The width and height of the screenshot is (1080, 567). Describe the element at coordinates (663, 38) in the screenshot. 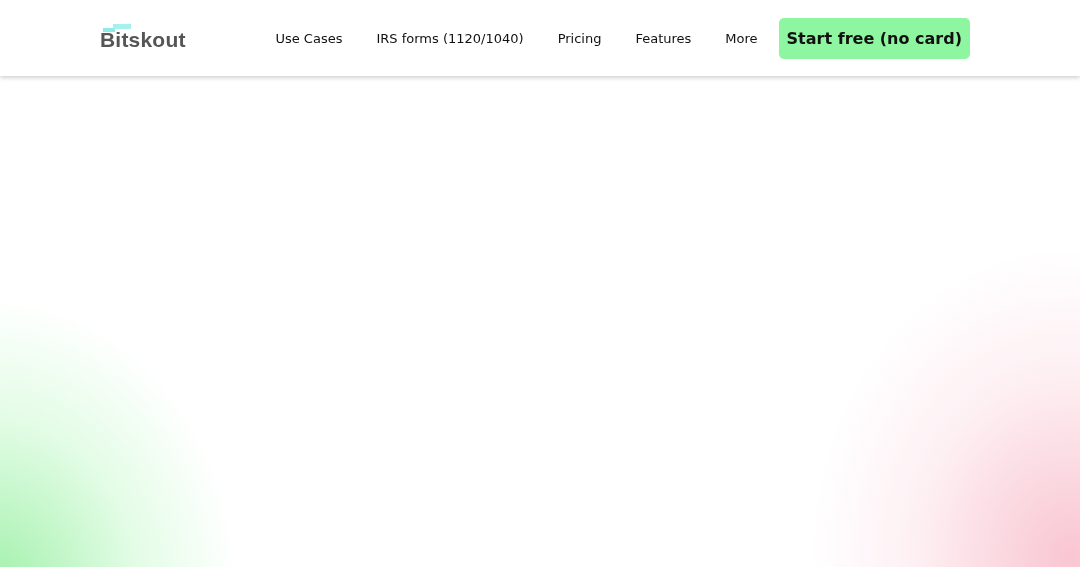

I see `nav-link: Features` at that location.